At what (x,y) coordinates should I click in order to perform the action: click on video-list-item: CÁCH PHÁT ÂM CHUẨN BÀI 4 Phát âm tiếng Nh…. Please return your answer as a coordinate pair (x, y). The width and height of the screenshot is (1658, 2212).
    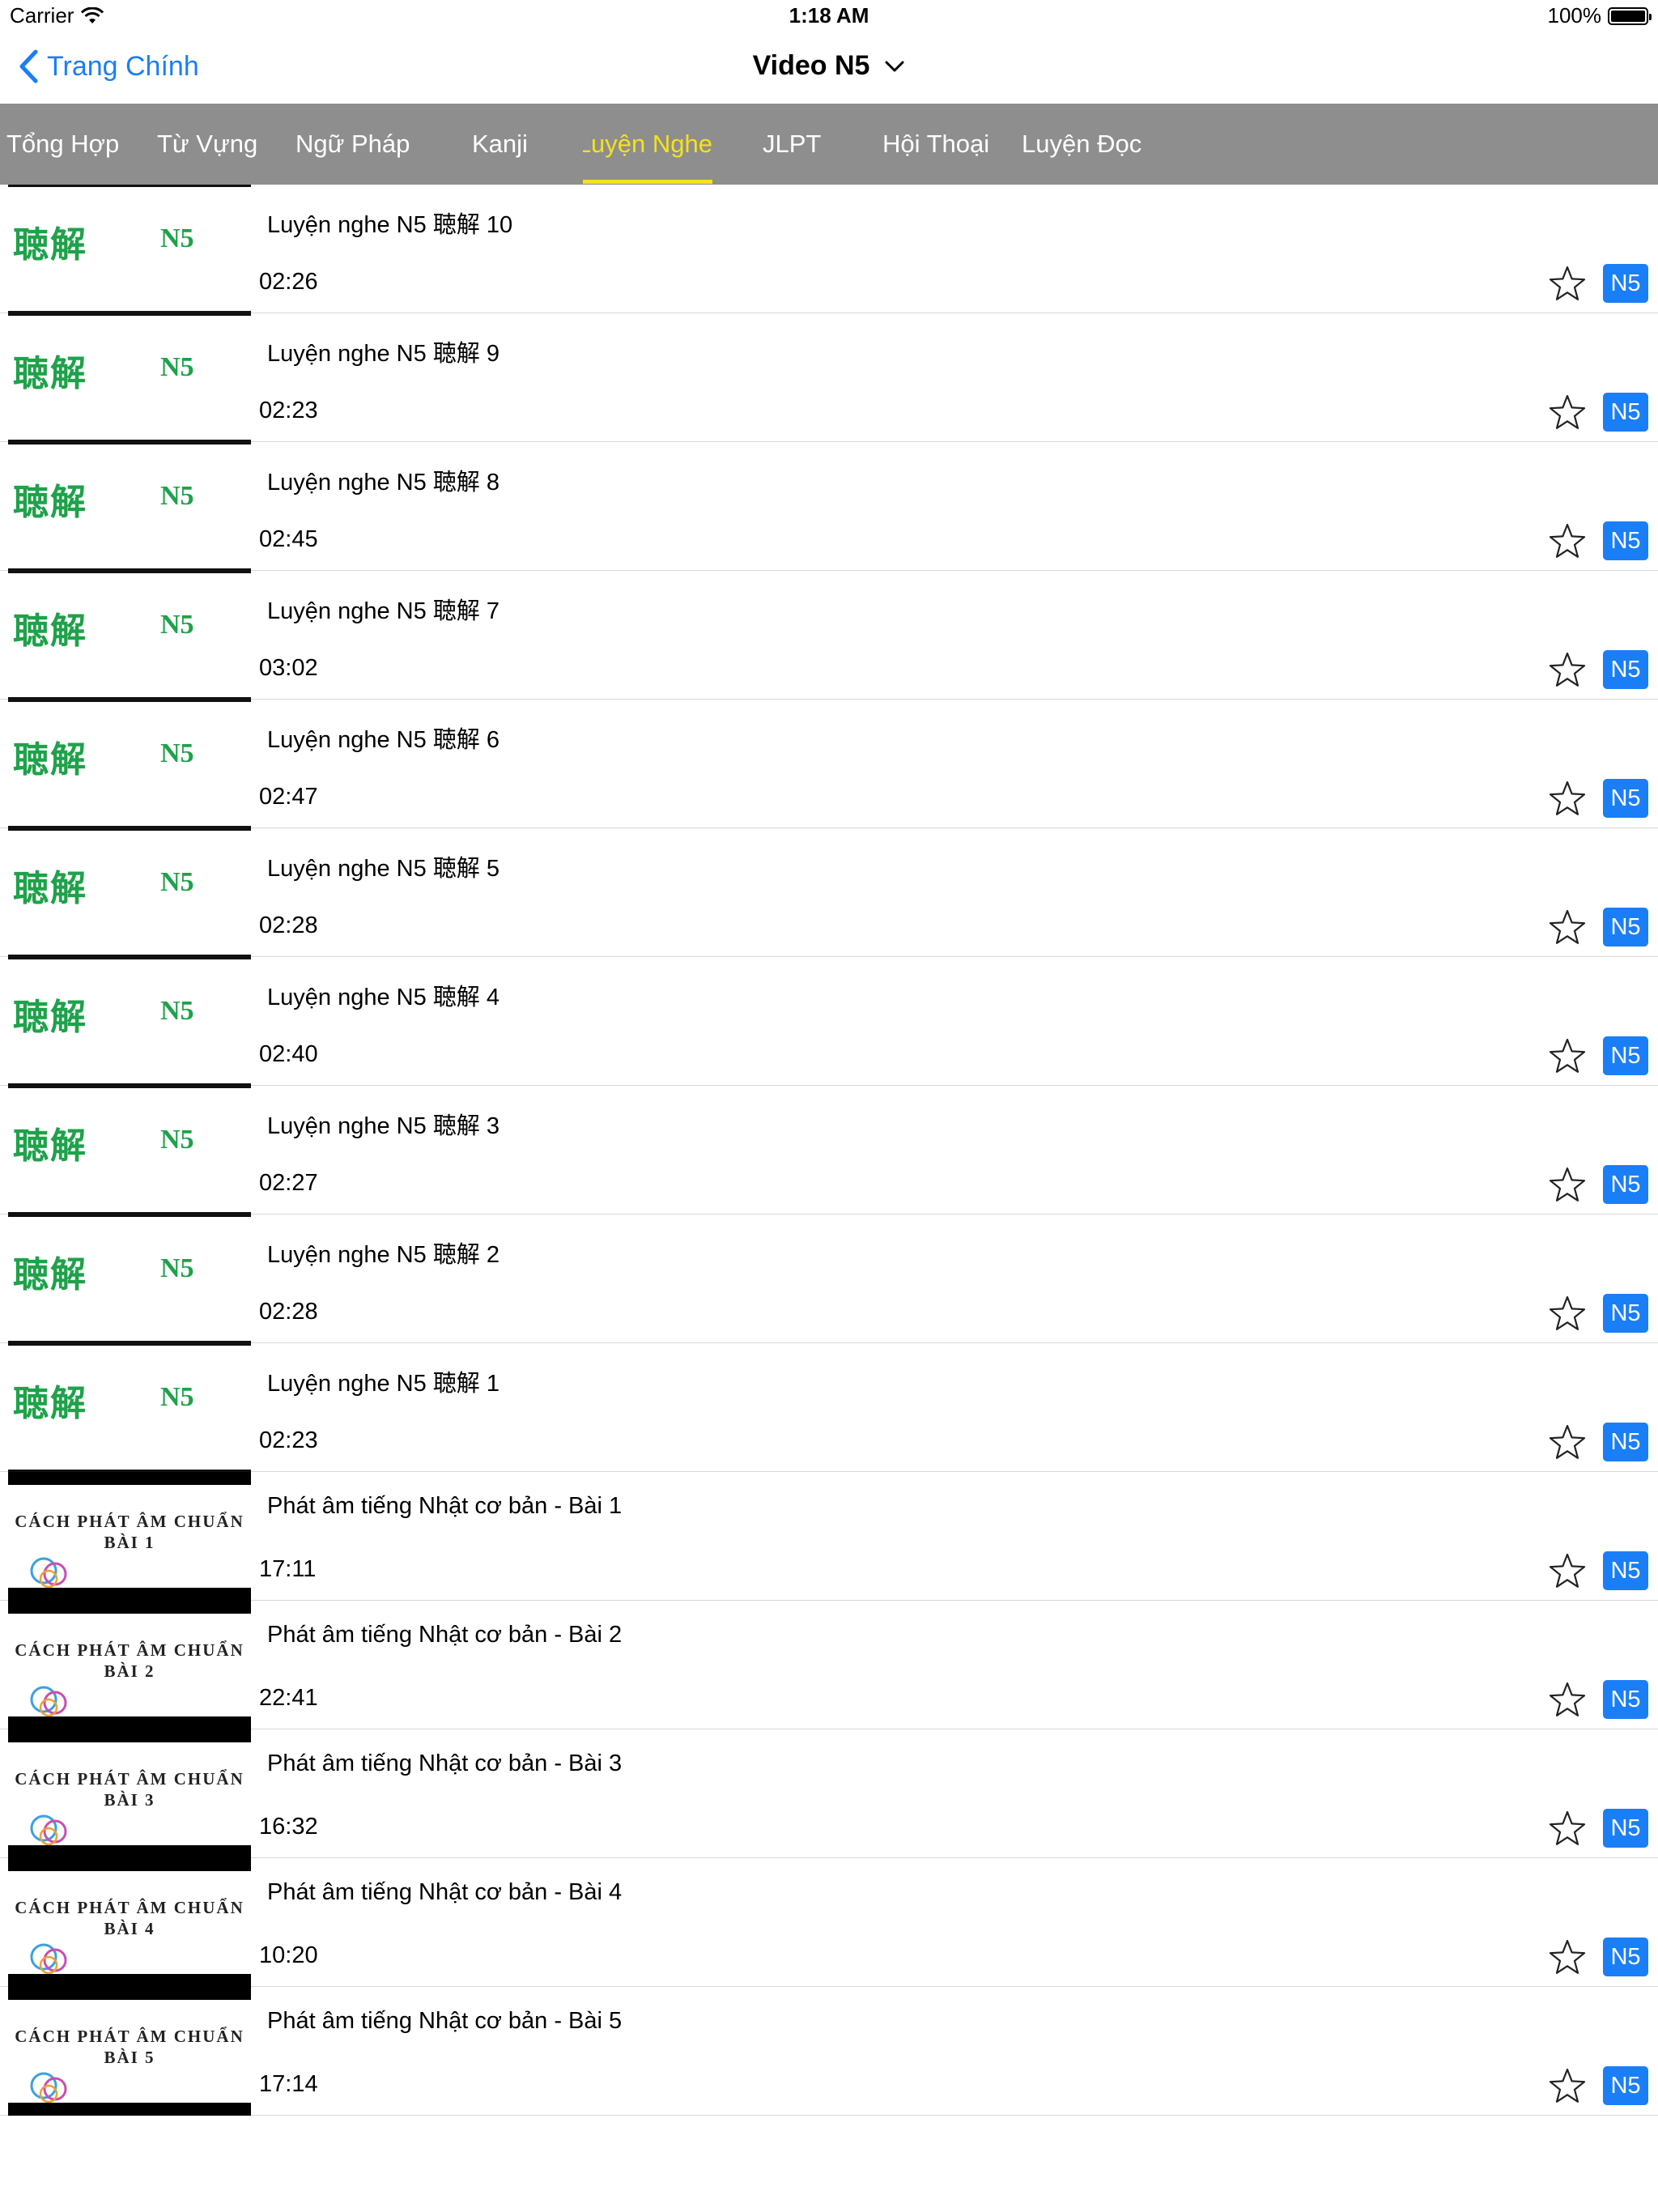
    Looking at the image, I should click on (829, 1923).